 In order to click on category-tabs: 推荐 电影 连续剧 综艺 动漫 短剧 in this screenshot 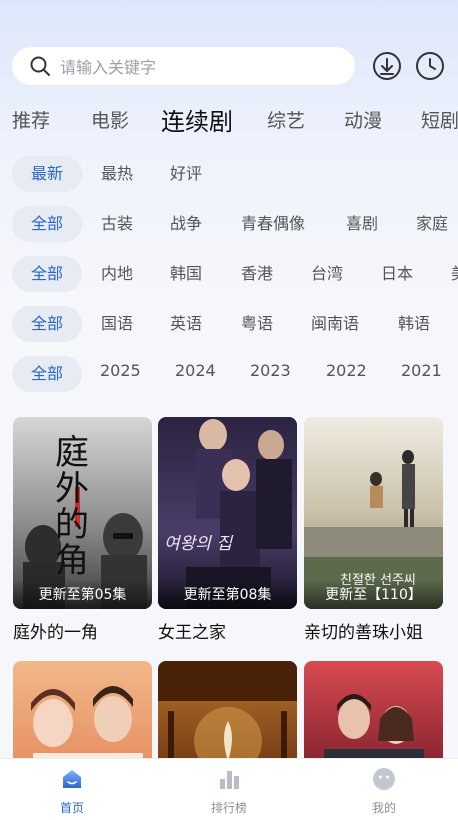, I will do `click(229, 120)`.